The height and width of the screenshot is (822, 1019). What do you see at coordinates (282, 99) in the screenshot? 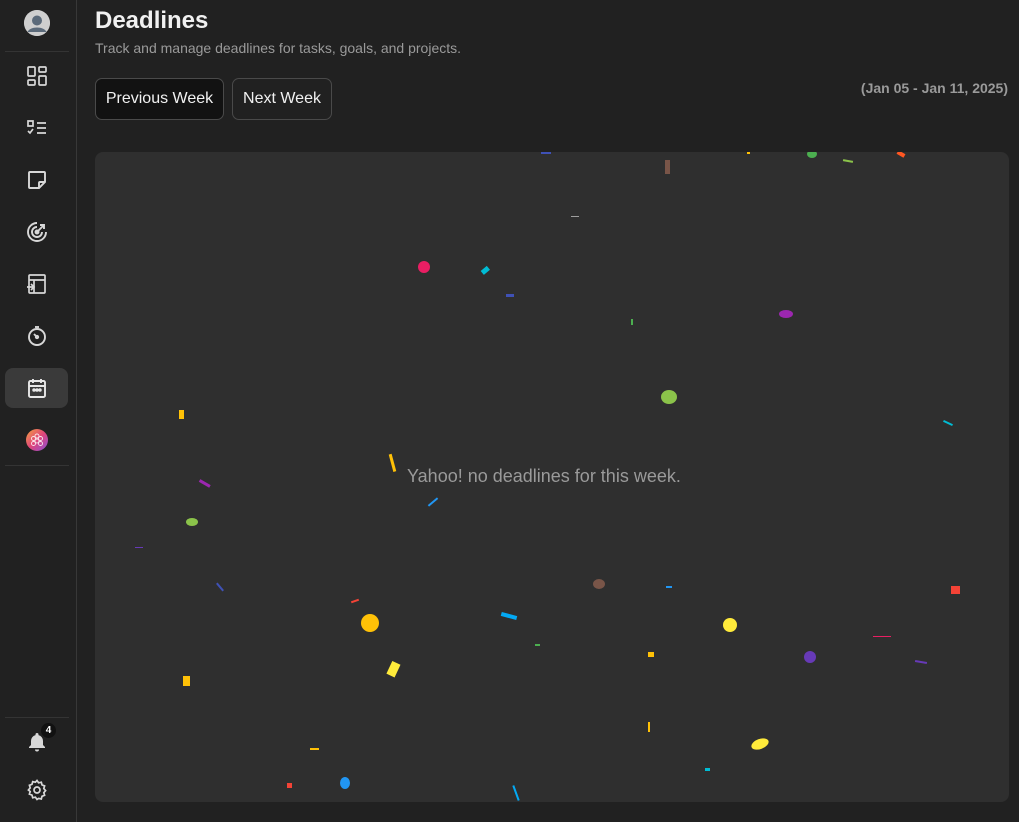
I see `next-week-button: Next Week` at bounding box center [282, 99].